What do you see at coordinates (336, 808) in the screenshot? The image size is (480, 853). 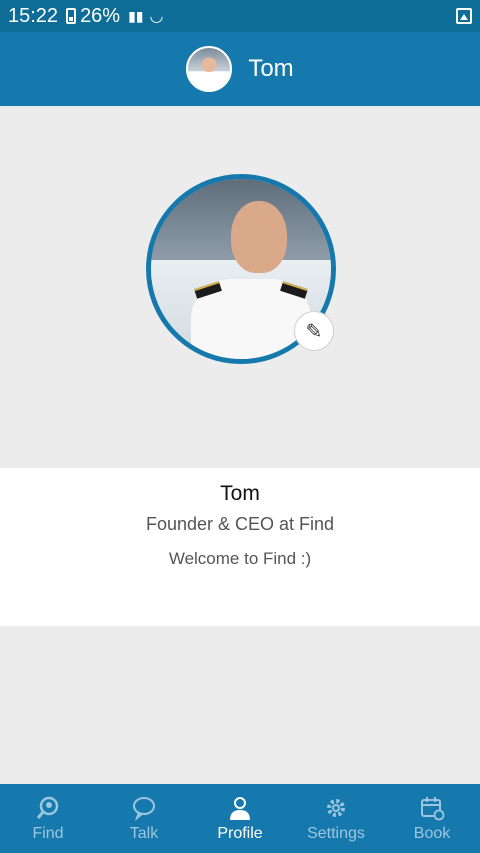 I see `gear-icon` at bounding box center [336, 808].